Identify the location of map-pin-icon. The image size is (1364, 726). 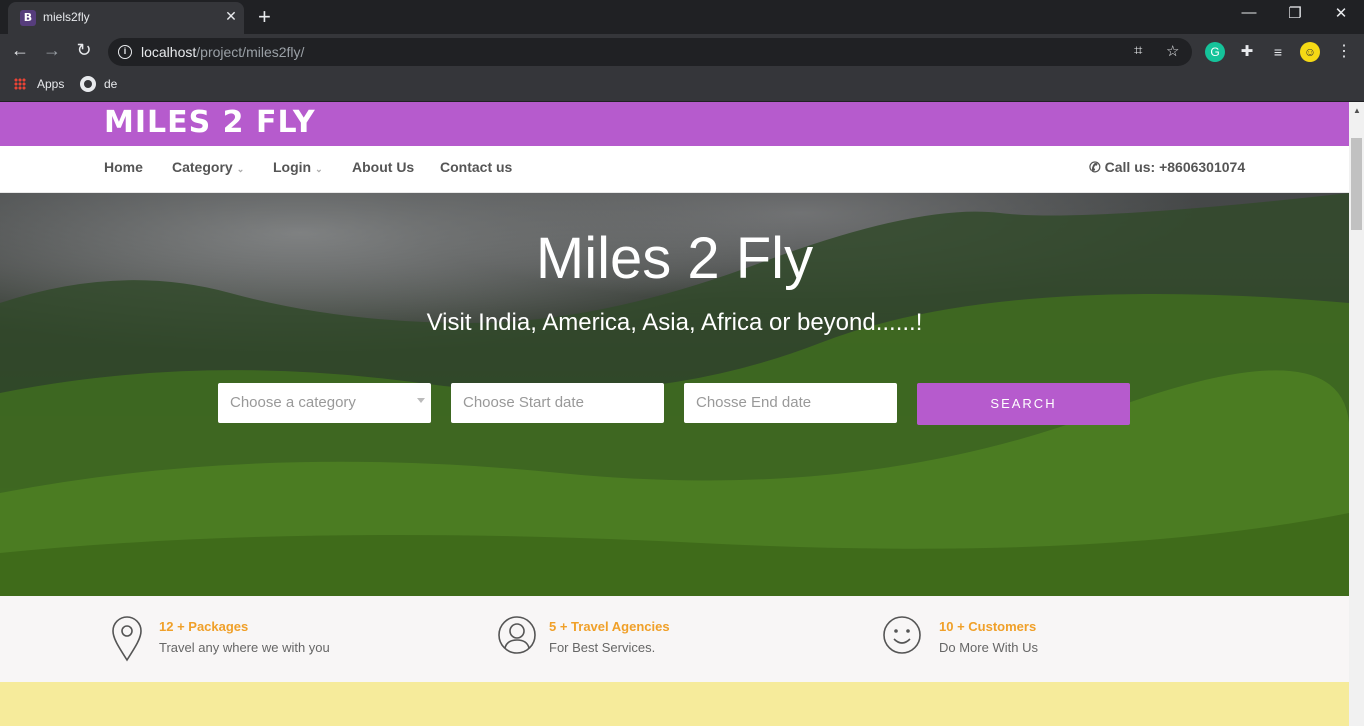
(127, 639).